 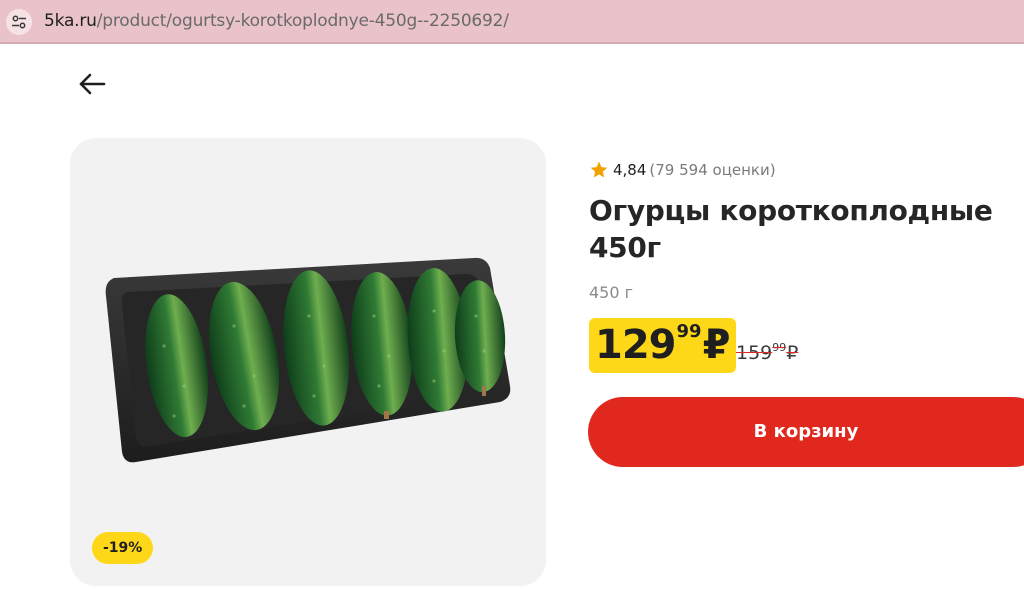 What do you see at coordinates (599, 169) in the screenshot?
I see `star-icon` at bounding box center [599, 169].